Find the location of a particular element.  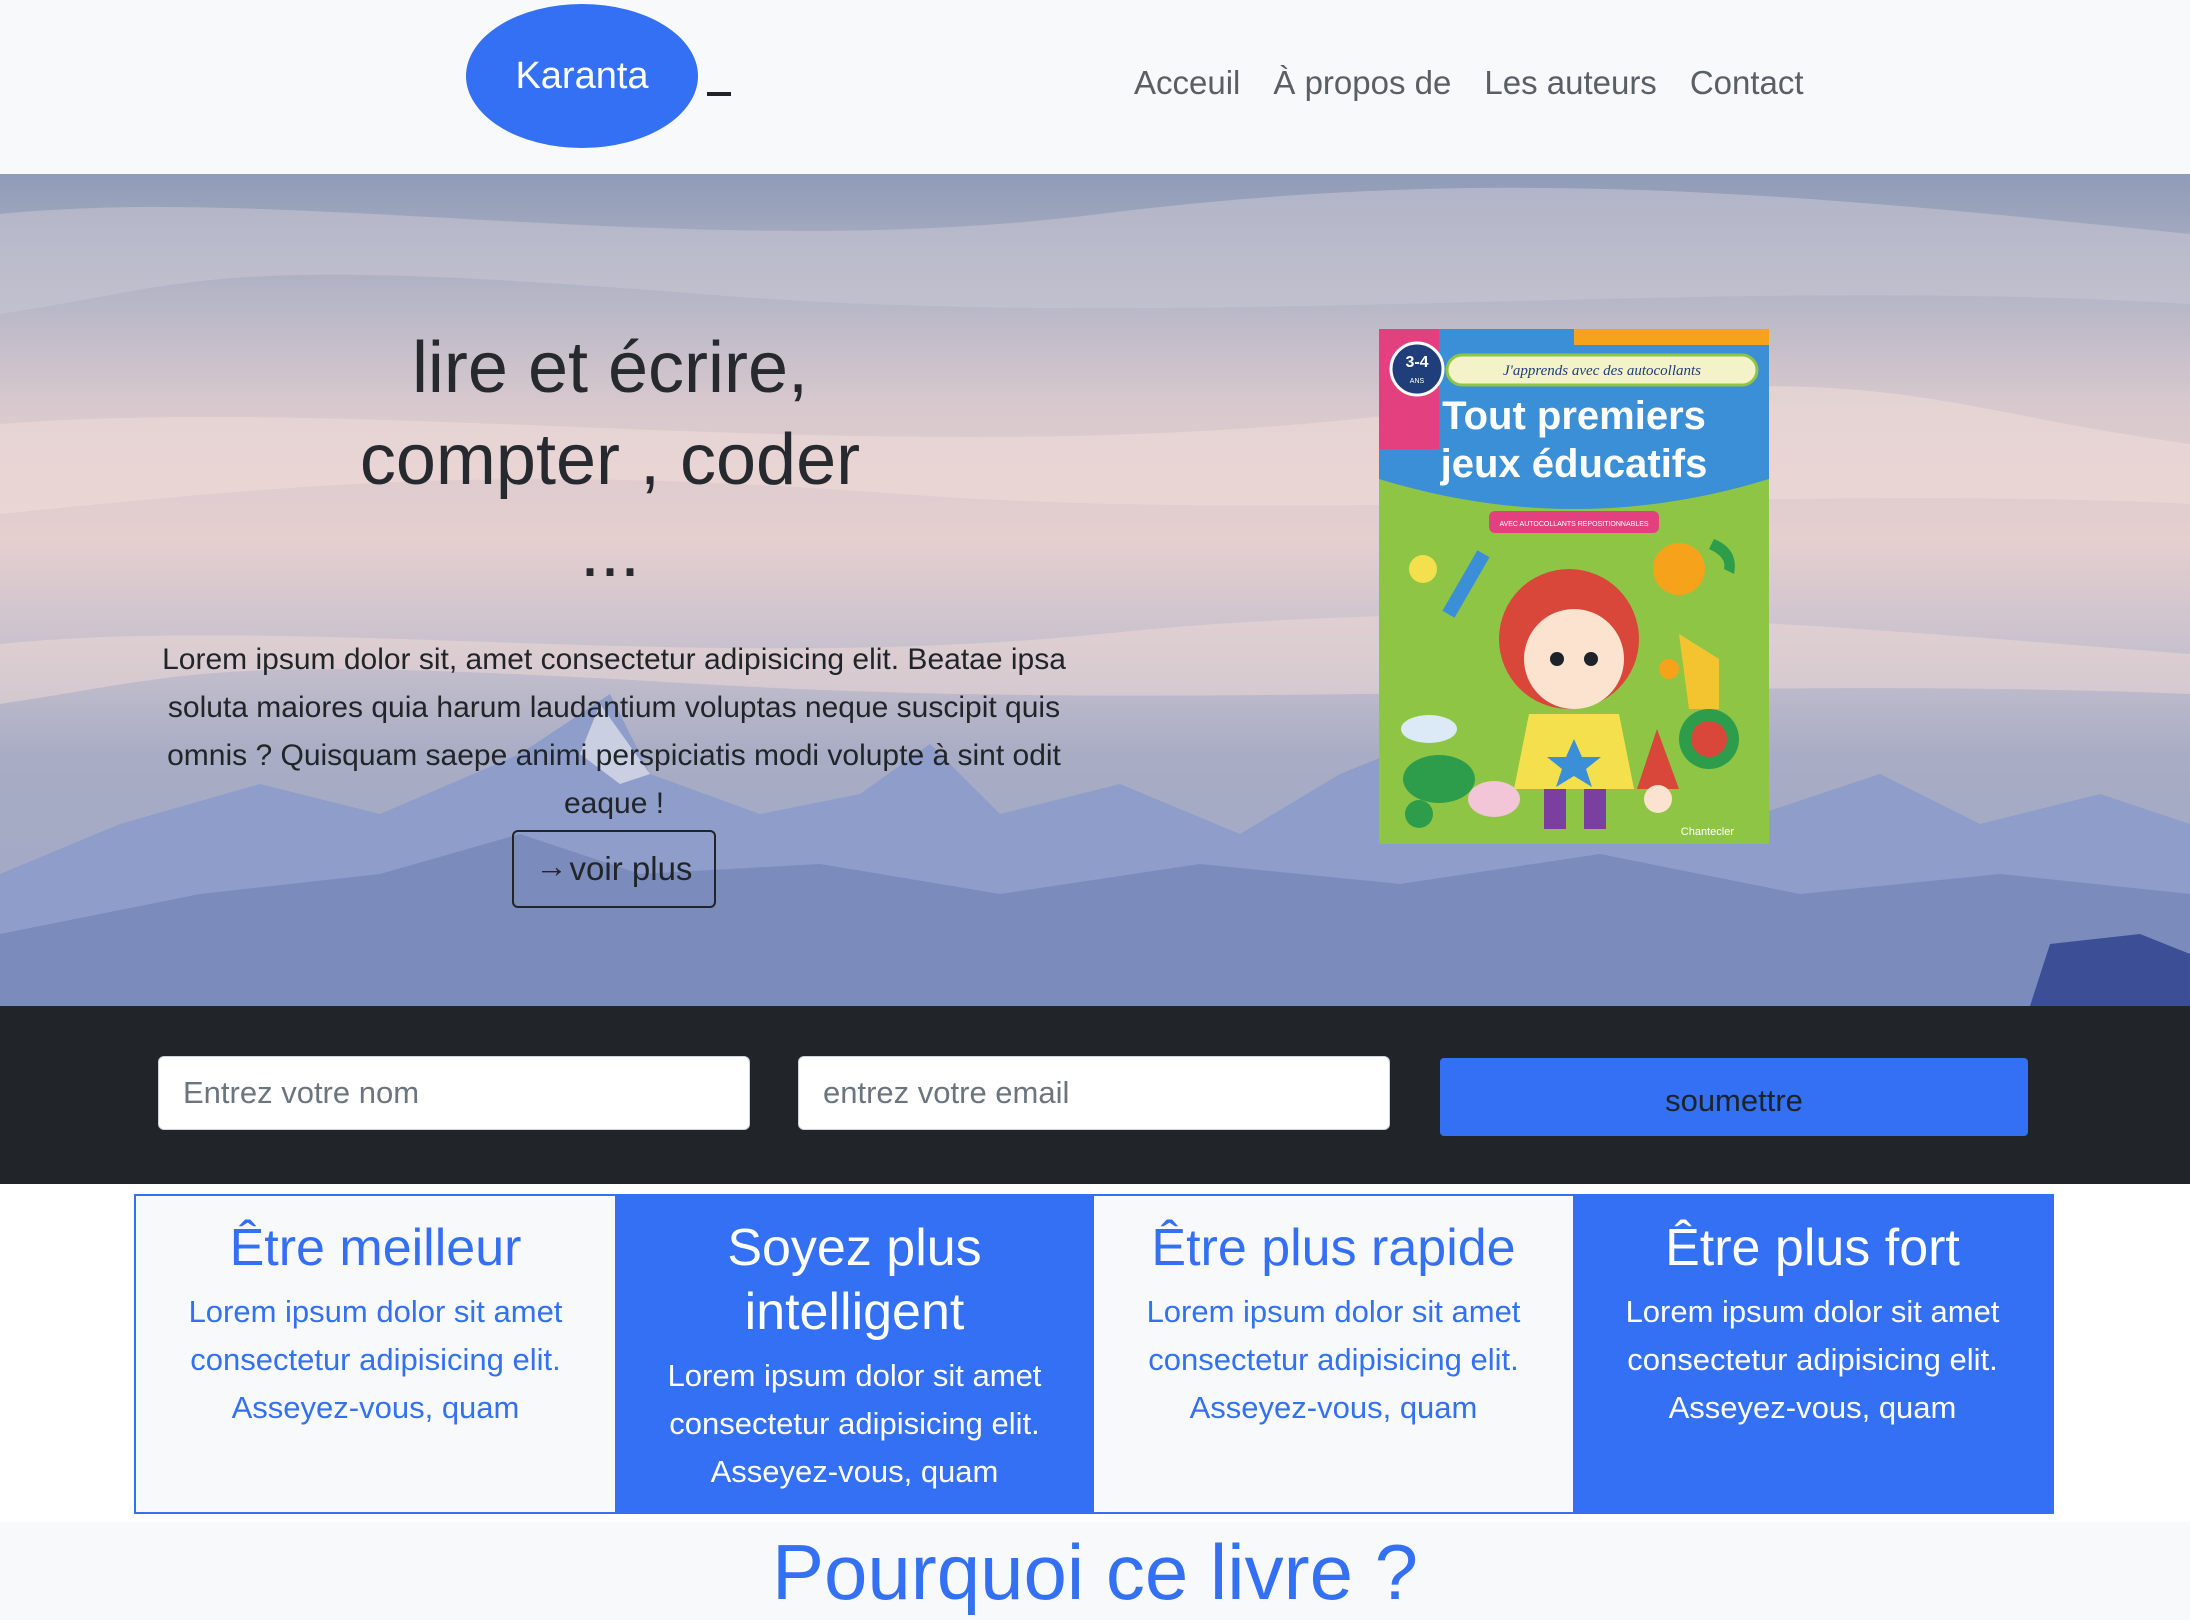

menu-bar-icon is located at coordinates (719, 94).